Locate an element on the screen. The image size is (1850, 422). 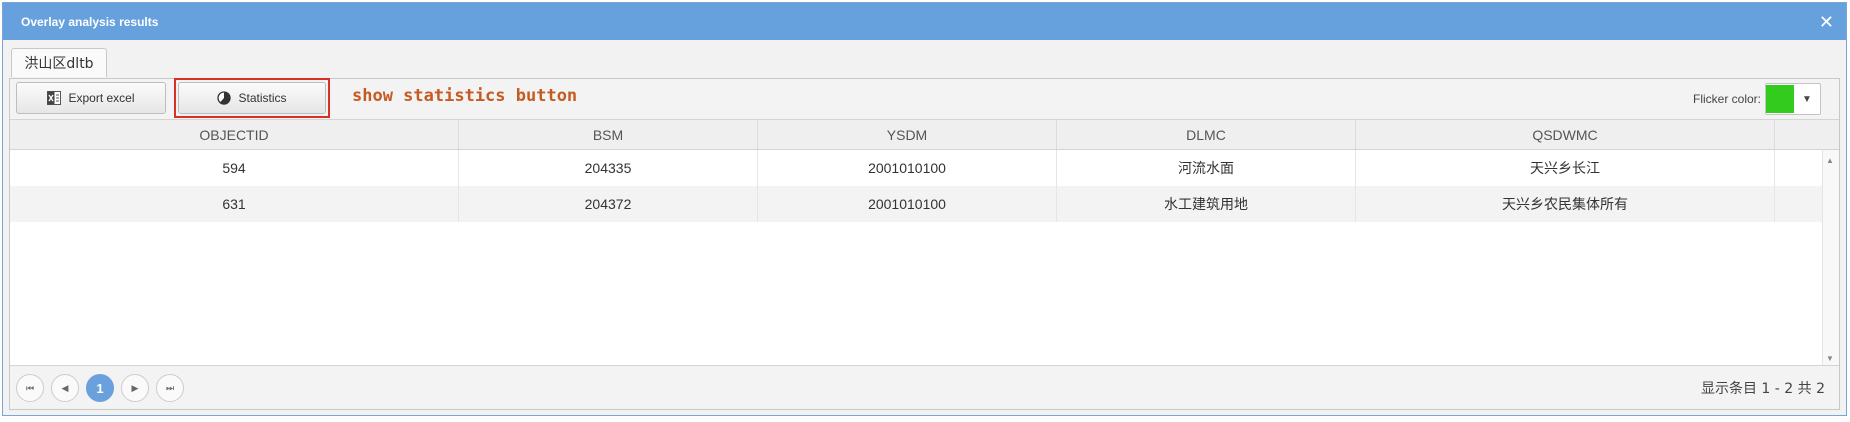
window-titlebar: Overlay analysis results ✕ is located at coordinates (924, 21).